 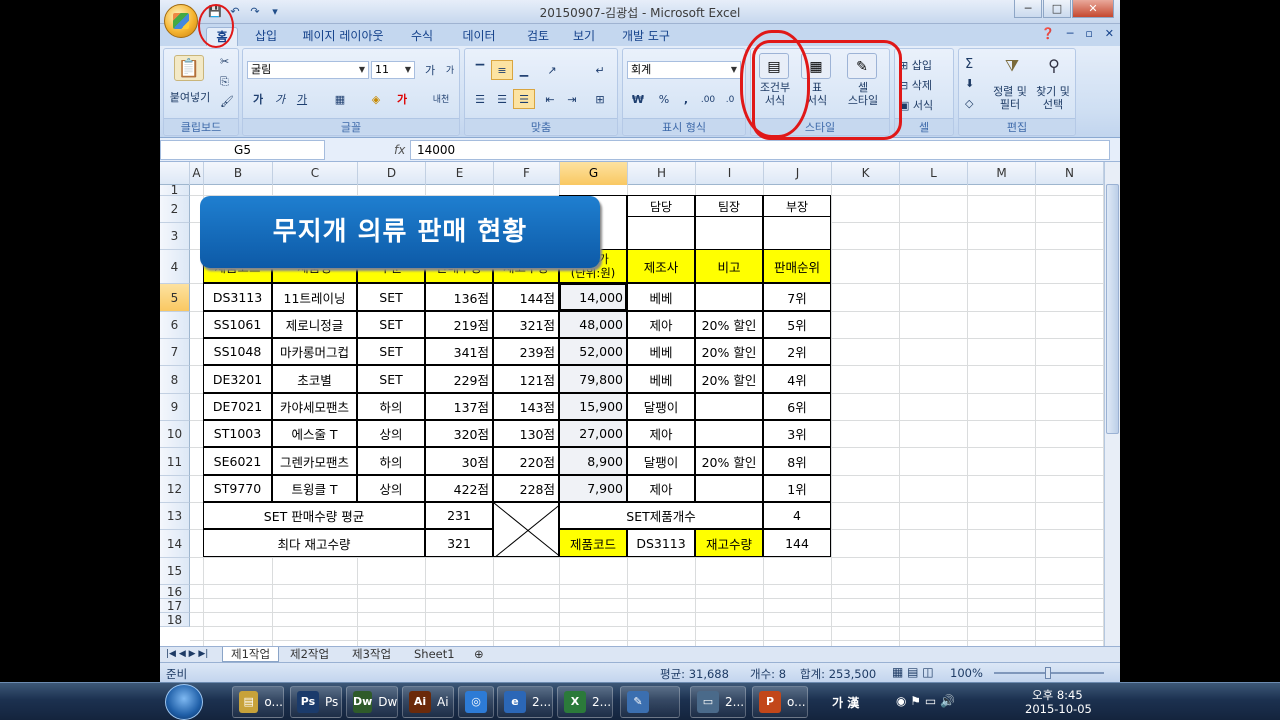 What do you see at coordinates (372, 702) in the screenshot?
I see `taskbar-item-2: Dw Dw` at bounding box center [372, 702].